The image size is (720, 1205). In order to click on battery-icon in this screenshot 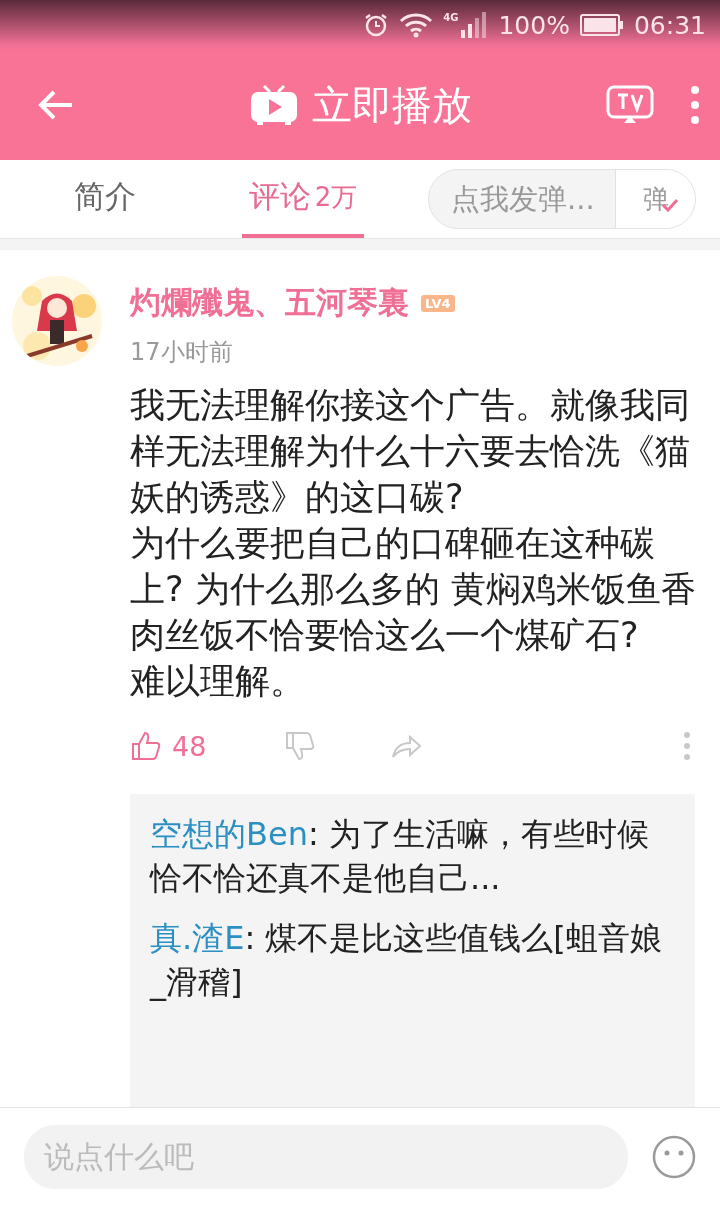, I will do `click(601, 25)`.